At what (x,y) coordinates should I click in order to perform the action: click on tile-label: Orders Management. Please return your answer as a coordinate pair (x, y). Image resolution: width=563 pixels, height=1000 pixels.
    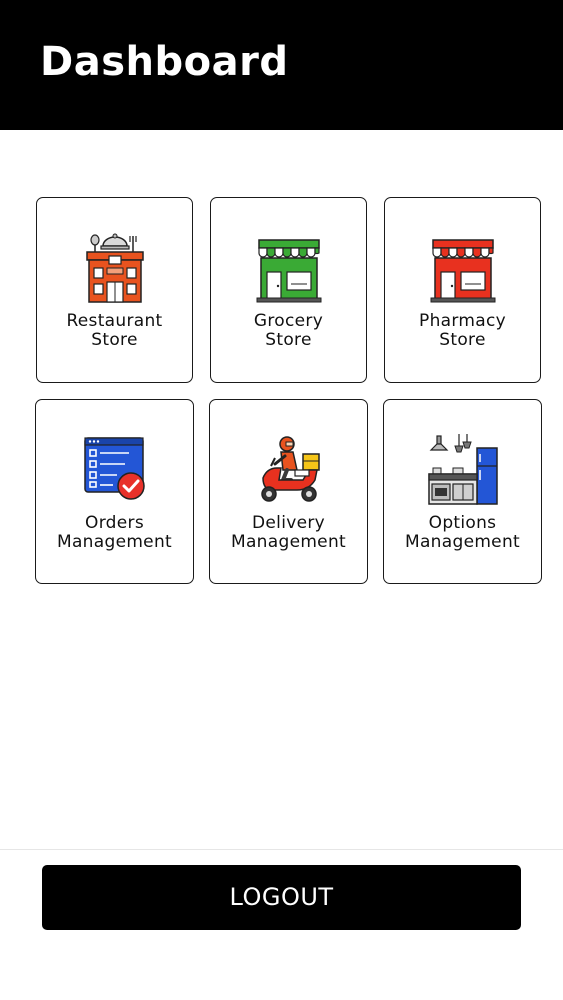
    Looking at the image, I should click on (114, 532).